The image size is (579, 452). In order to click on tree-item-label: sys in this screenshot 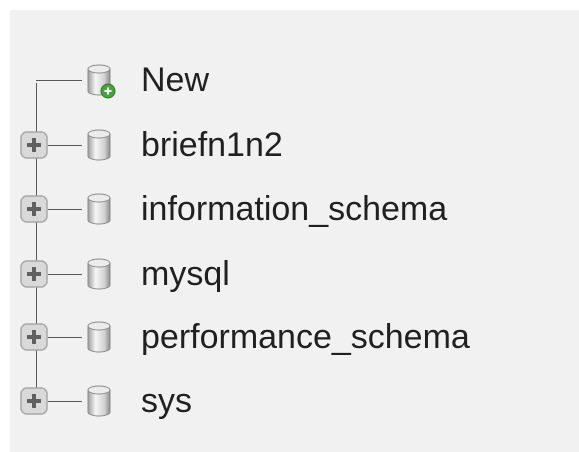, I will do `click(166, 401)`.